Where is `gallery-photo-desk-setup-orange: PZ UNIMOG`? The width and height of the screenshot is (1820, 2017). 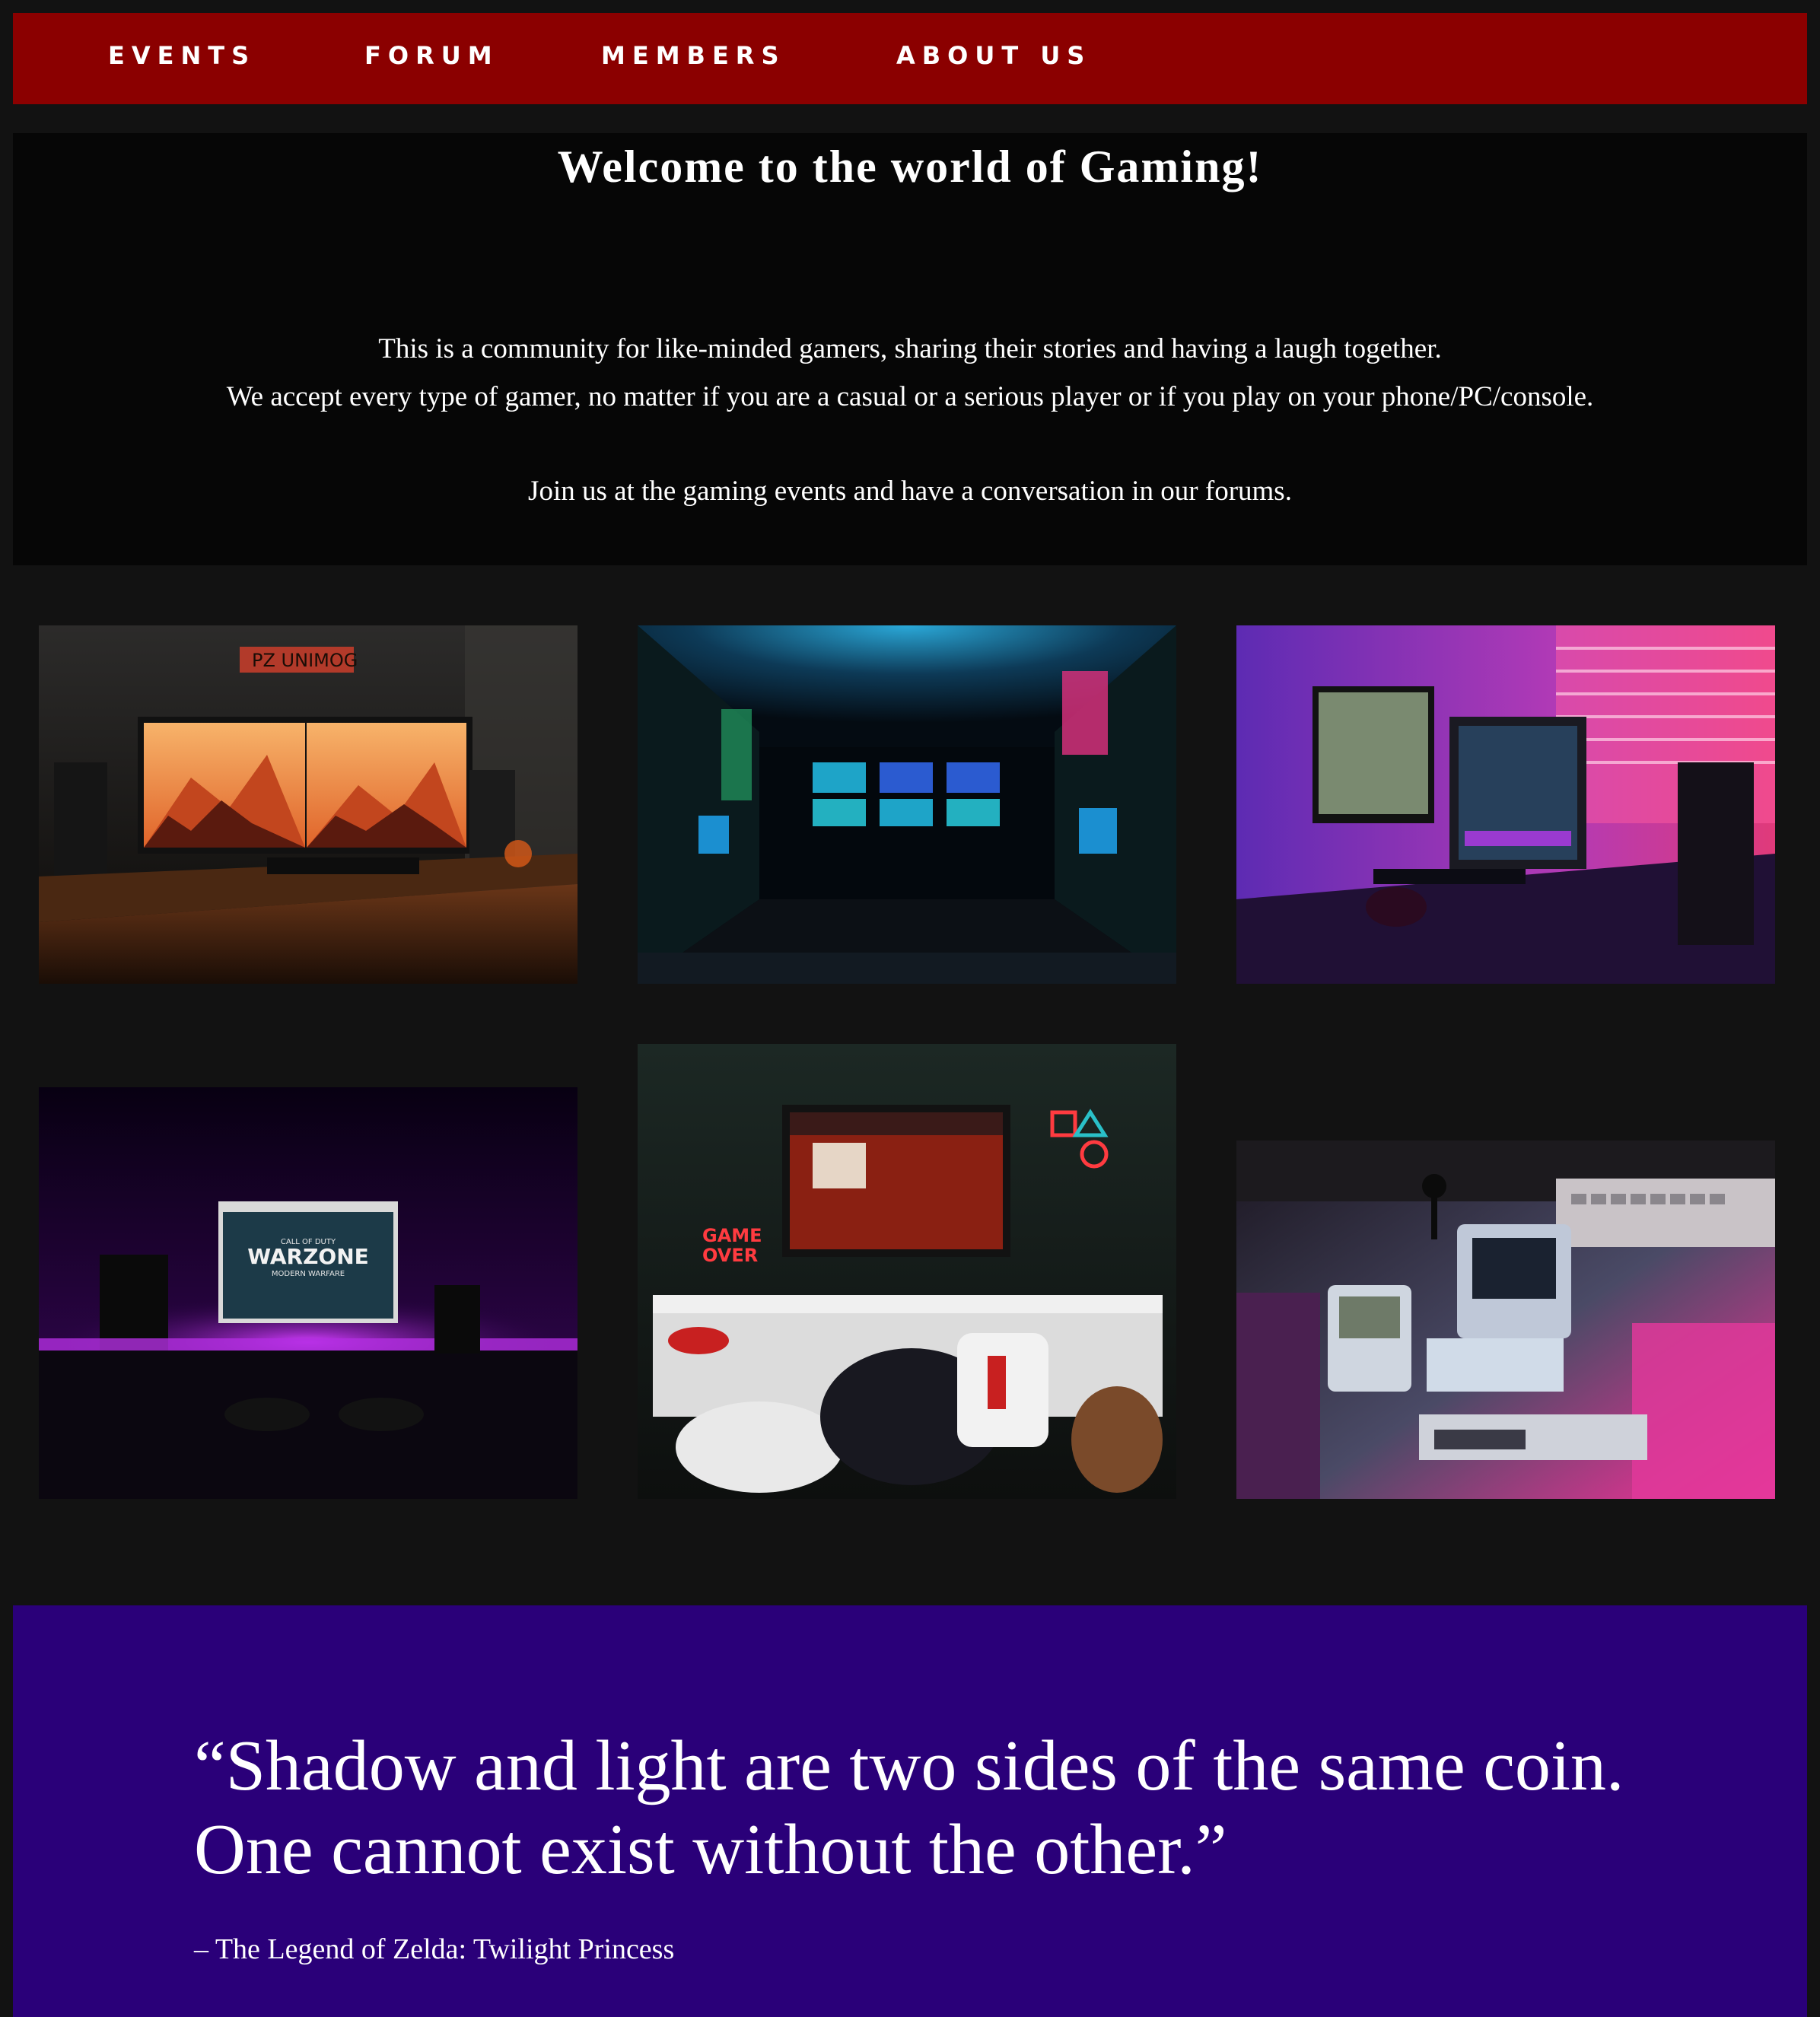
gallery-photo-desk-setup-orange: PZ UNIMOG is located at coordinates (308, 804).